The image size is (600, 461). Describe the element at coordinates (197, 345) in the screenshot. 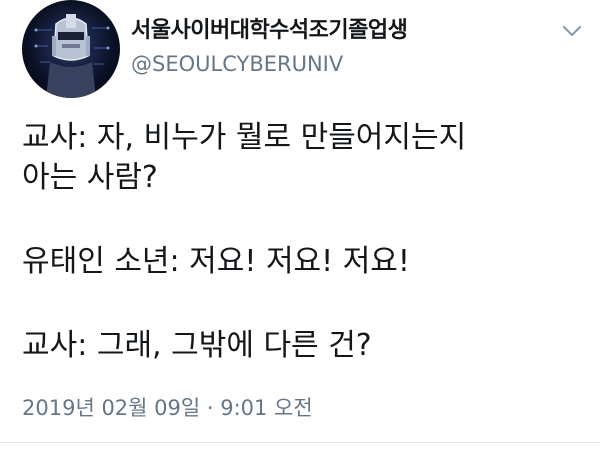

I see `tweet-line: 교사: 그래, 그밖에 다른 건?` at that location.